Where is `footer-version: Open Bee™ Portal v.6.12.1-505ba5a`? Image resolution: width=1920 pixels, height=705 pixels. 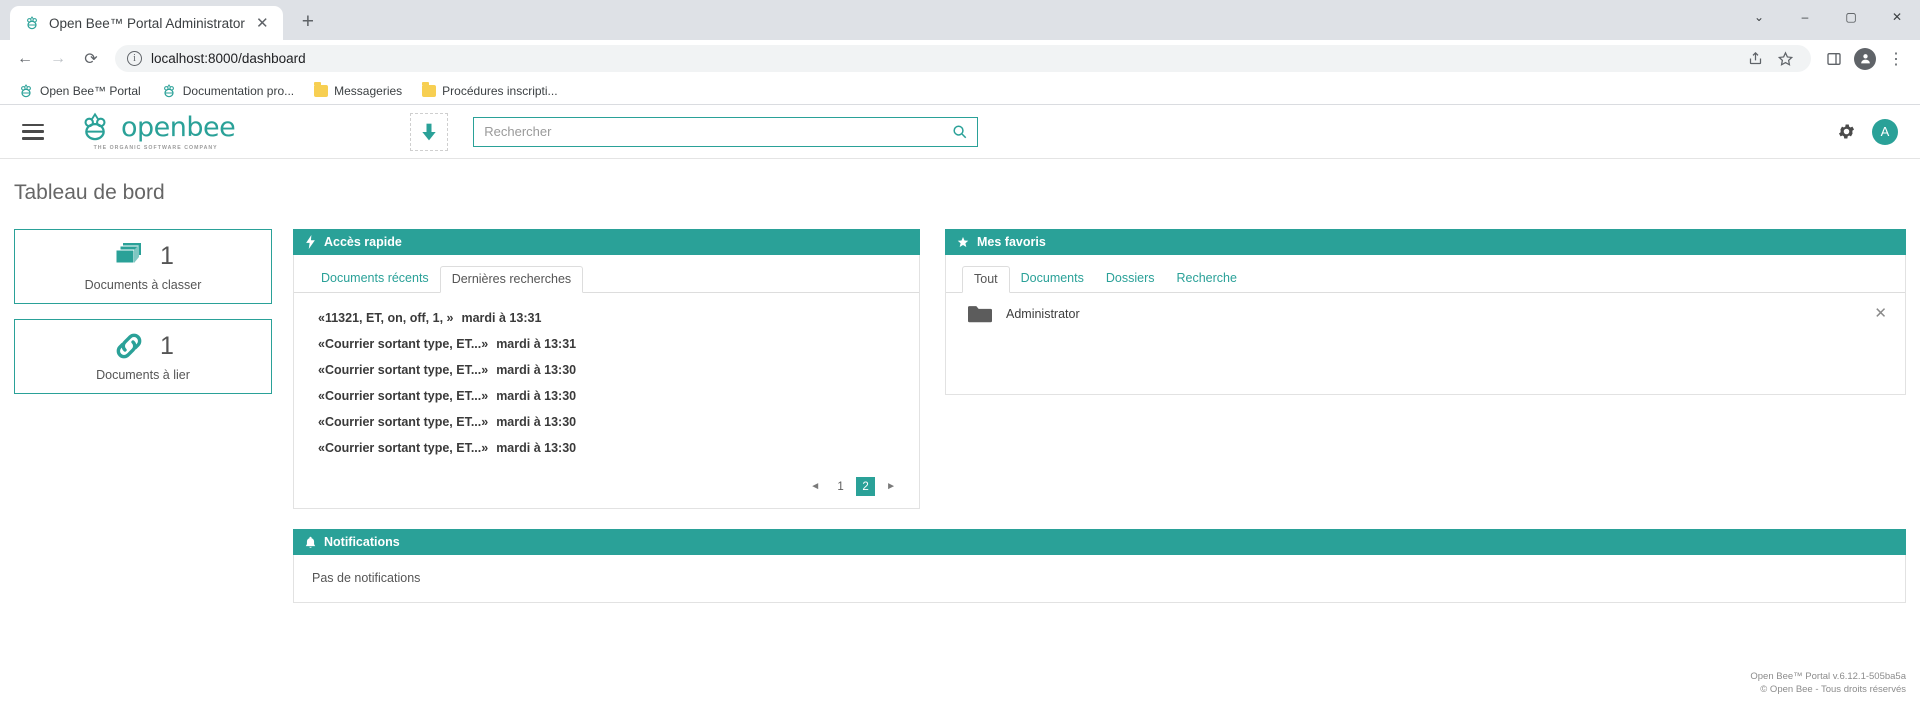
footer-version: Open Bee™ Portal v.6.12.1-505ba5a is located at coordinates (1828, 677).